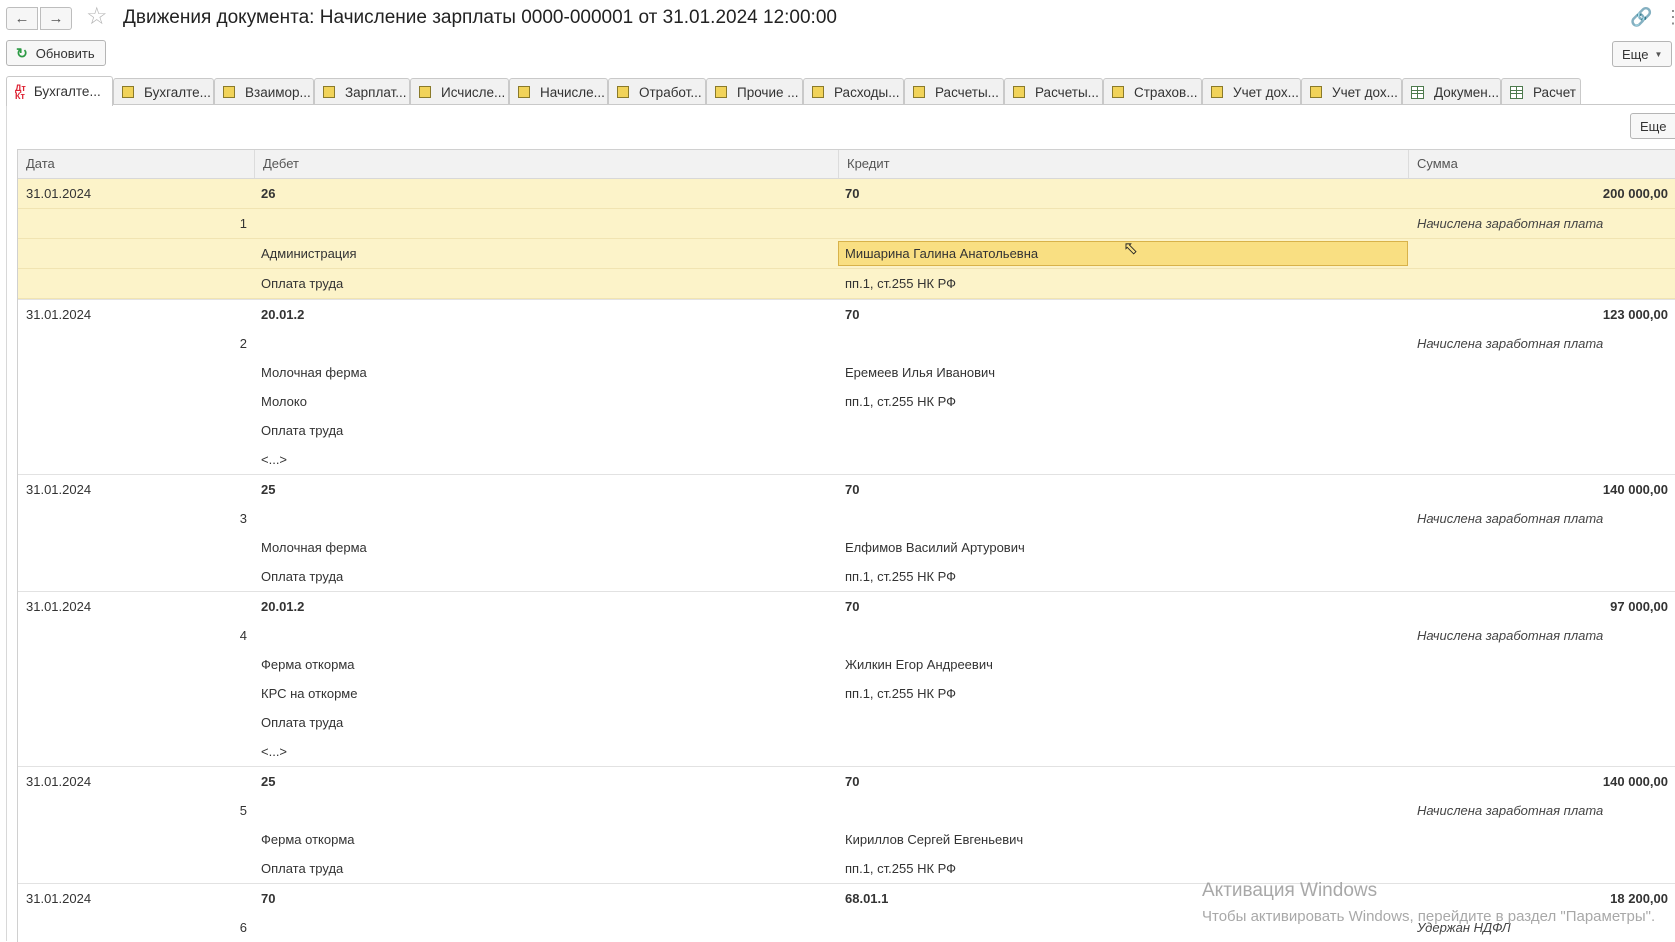  What do you see at coordinates (97, 17) in the screenshot?
I see `favorite-star-icon: ☆` at bounding box center [97, 17].